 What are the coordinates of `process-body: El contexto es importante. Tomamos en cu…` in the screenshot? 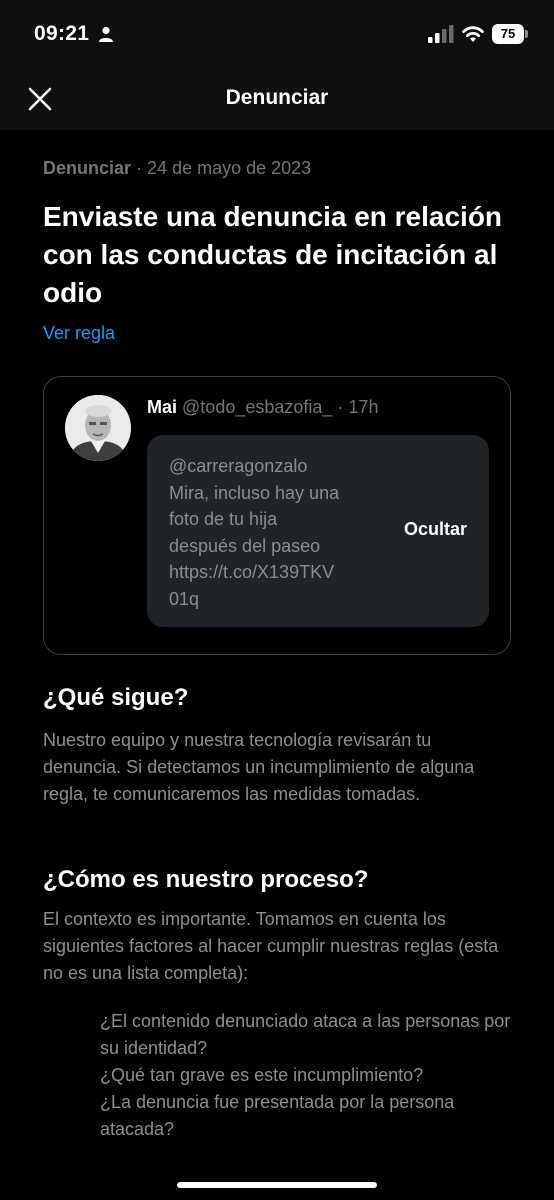 It's located at (271, 946).